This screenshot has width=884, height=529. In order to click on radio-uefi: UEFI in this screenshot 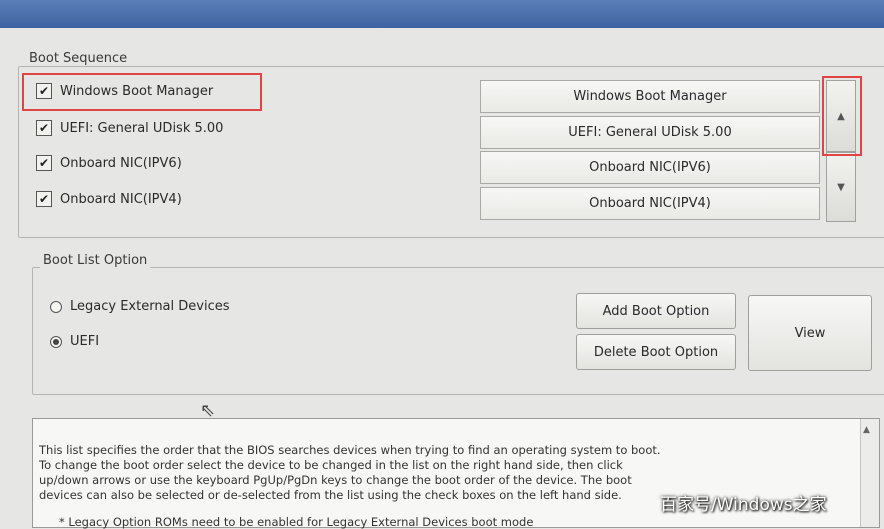, I will do `click(74, 341)`.